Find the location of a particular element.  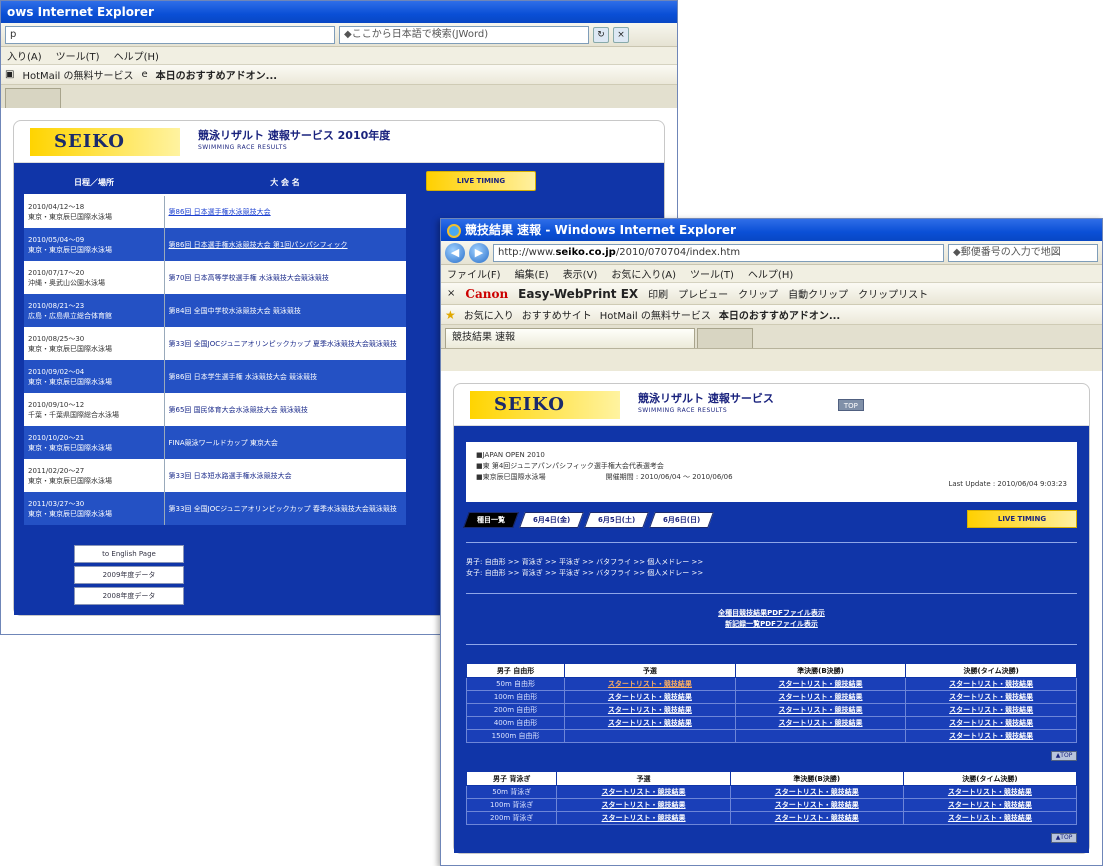

fav-hotmail: HotMail の無料サービス is located at coordinates (655, 314).